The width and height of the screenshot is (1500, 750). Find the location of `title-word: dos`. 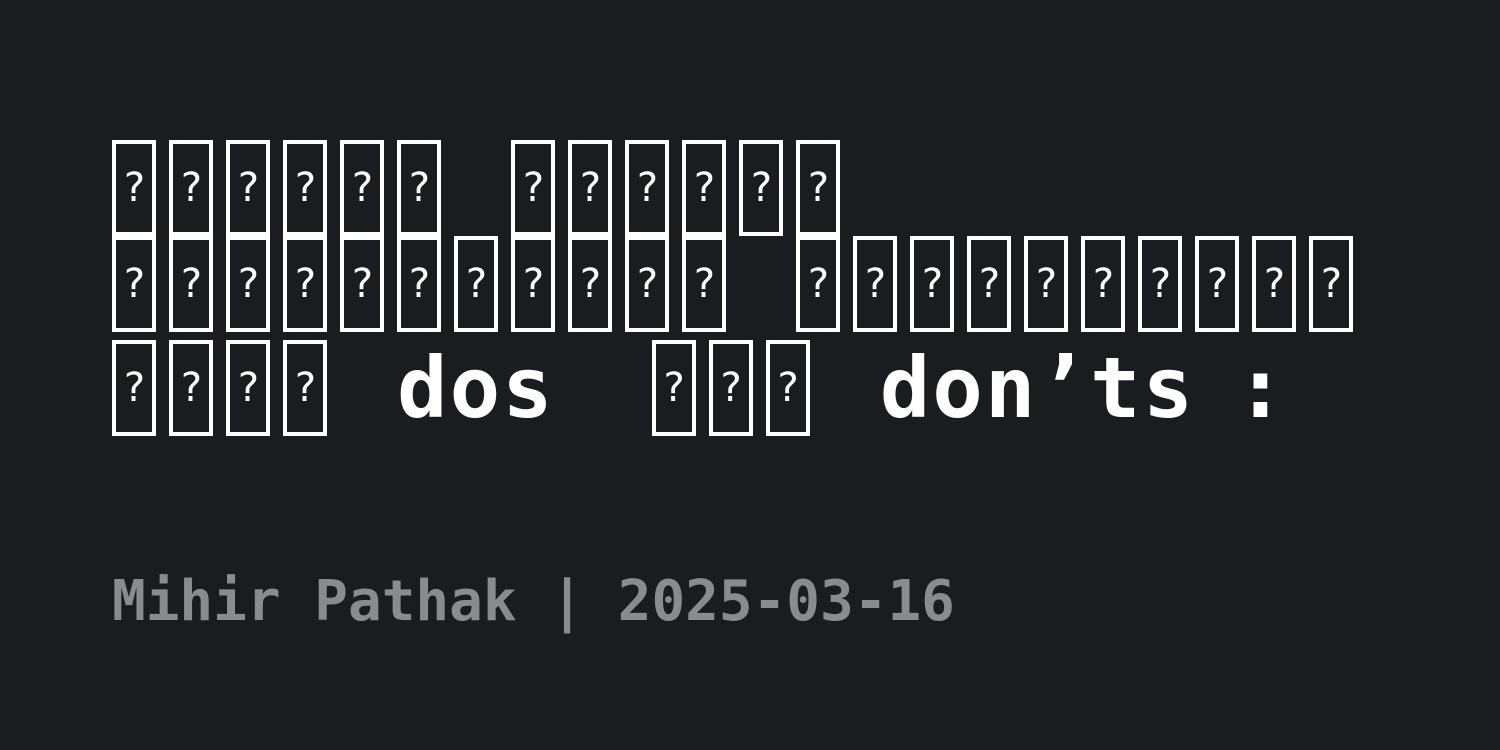

title-word: dos is located at coordinates (476, 388).